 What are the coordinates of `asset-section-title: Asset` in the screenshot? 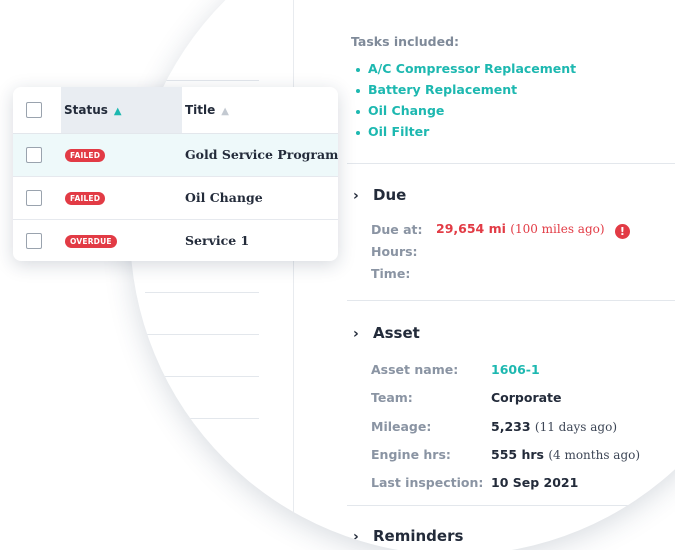 It's located at (396, 333).